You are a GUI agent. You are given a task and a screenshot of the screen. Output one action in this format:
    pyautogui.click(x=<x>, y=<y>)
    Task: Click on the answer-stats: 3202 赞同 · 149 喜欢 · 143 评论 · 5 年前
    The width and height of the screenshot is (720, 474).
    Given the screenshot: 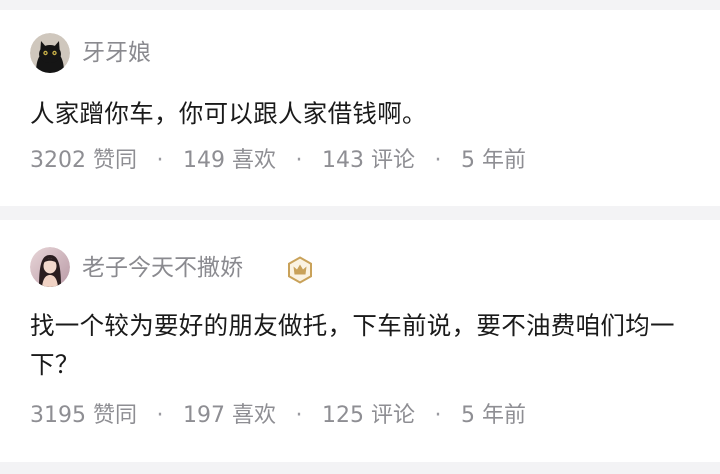 What is the action you would take?
    pyautogui.click(x=278, y=161)
    